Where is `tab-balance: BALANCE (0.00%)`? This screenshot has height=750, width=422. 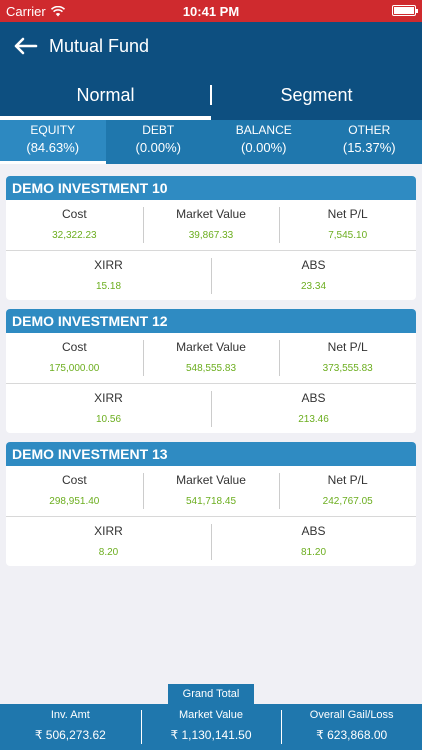
tab-balance: BALANCE (0.00%) is located at coordinates (264, 142).